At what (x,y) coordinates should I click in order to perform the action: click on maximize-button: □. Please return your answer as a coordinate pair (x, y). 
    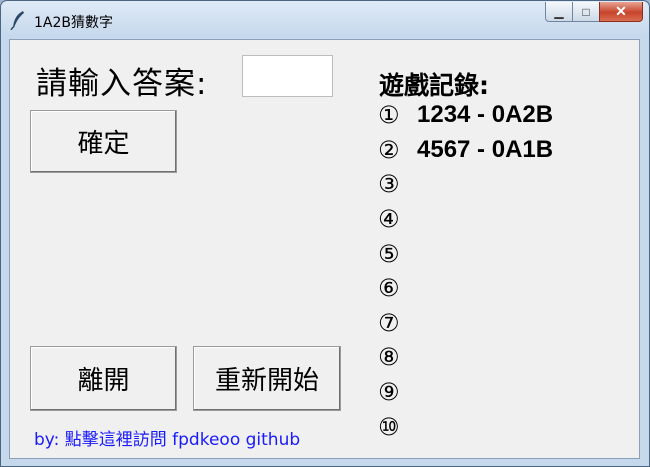
    Looking at the image, I should click on (585, 12).